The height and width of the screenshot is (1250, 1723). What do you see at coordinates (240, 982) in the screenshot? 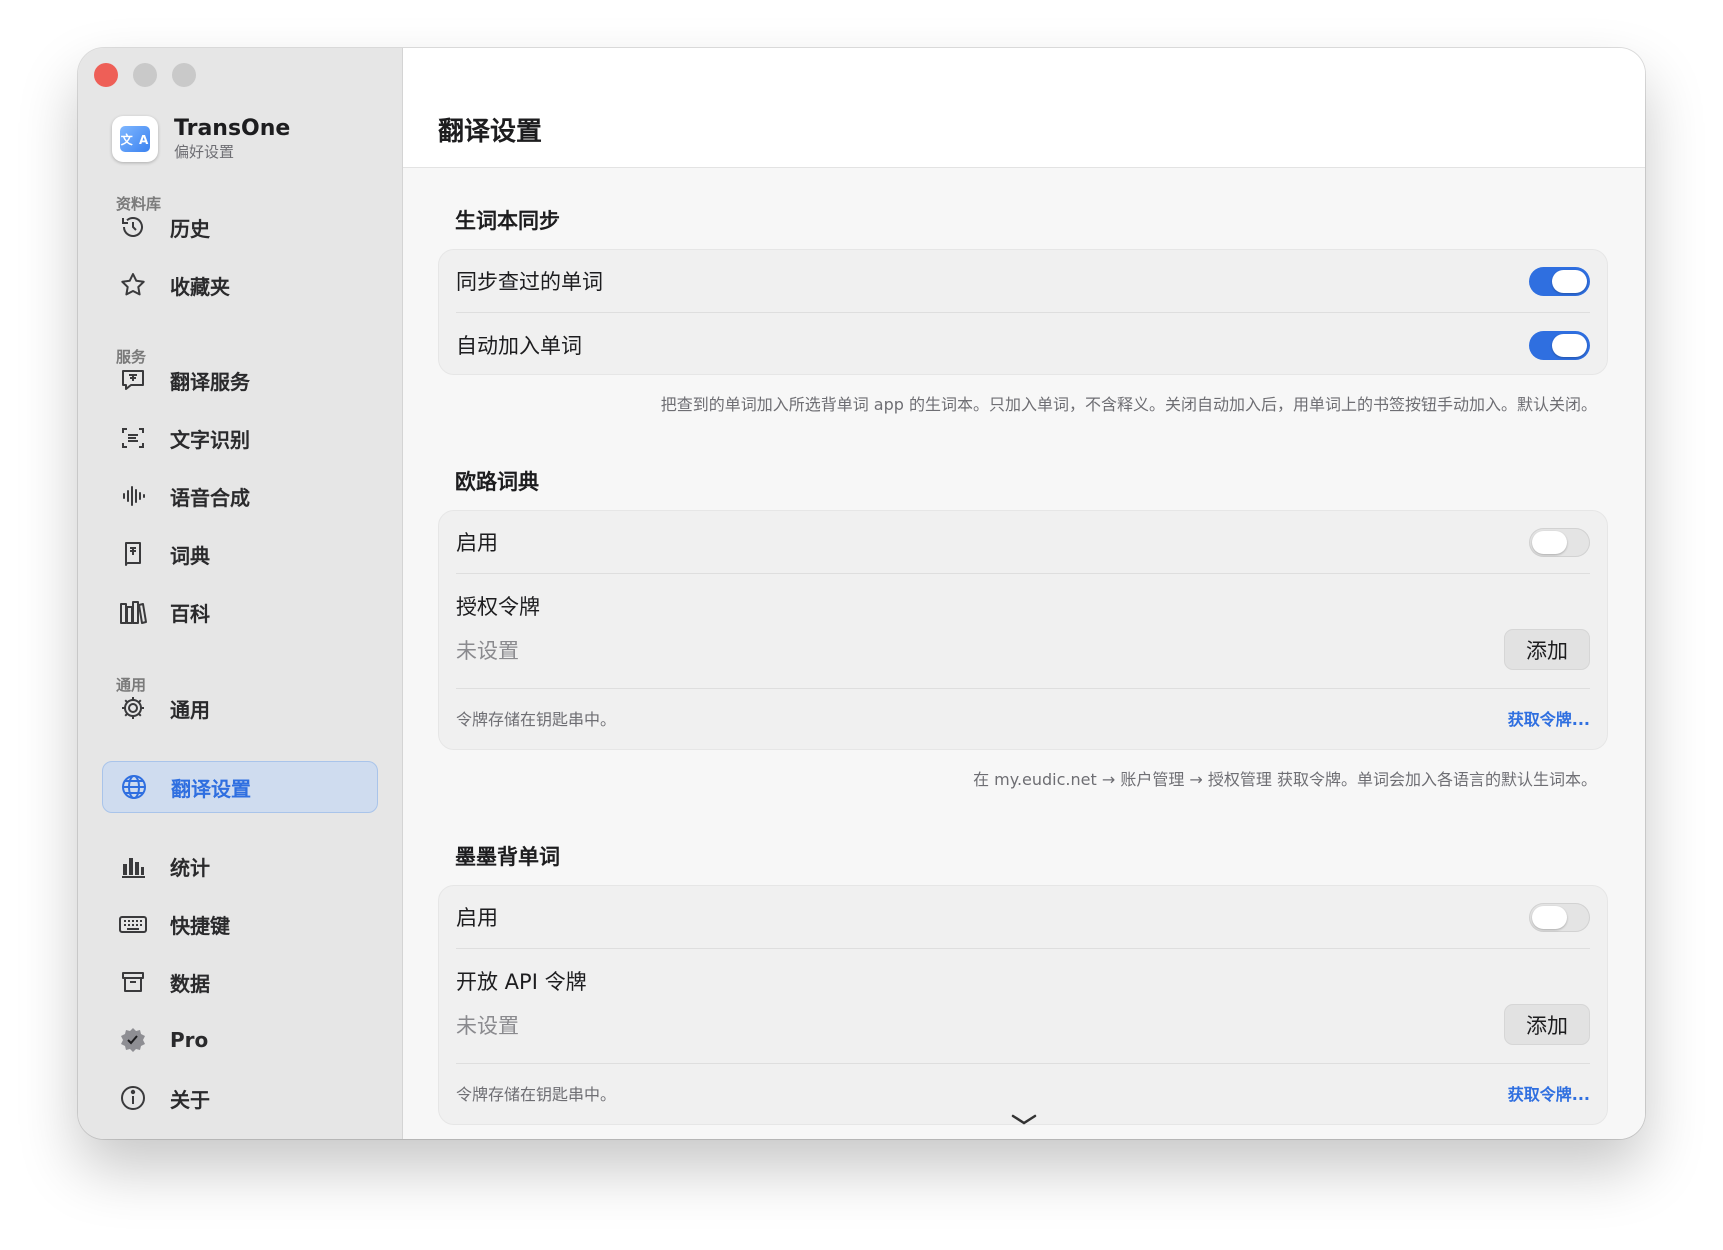
I see `sidebar-item-data: 数据` at bounding box center [240, 982].